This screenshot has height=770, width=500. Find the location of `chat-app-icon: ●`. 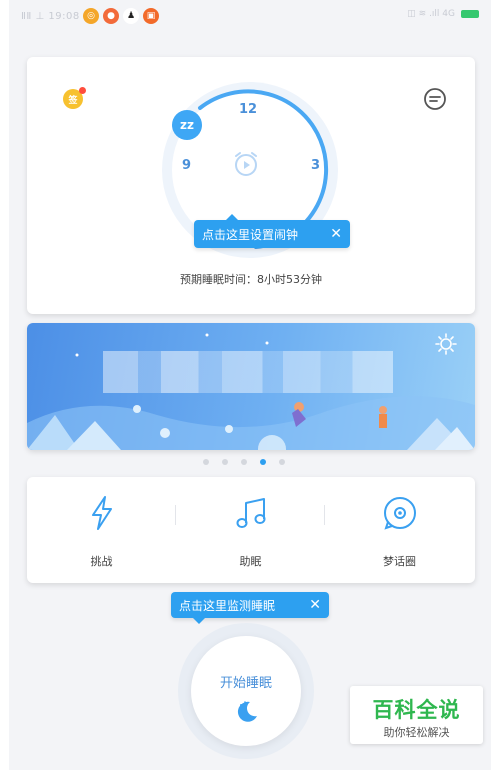

chat-app-icon: ● is located at coordinates (111, 16).